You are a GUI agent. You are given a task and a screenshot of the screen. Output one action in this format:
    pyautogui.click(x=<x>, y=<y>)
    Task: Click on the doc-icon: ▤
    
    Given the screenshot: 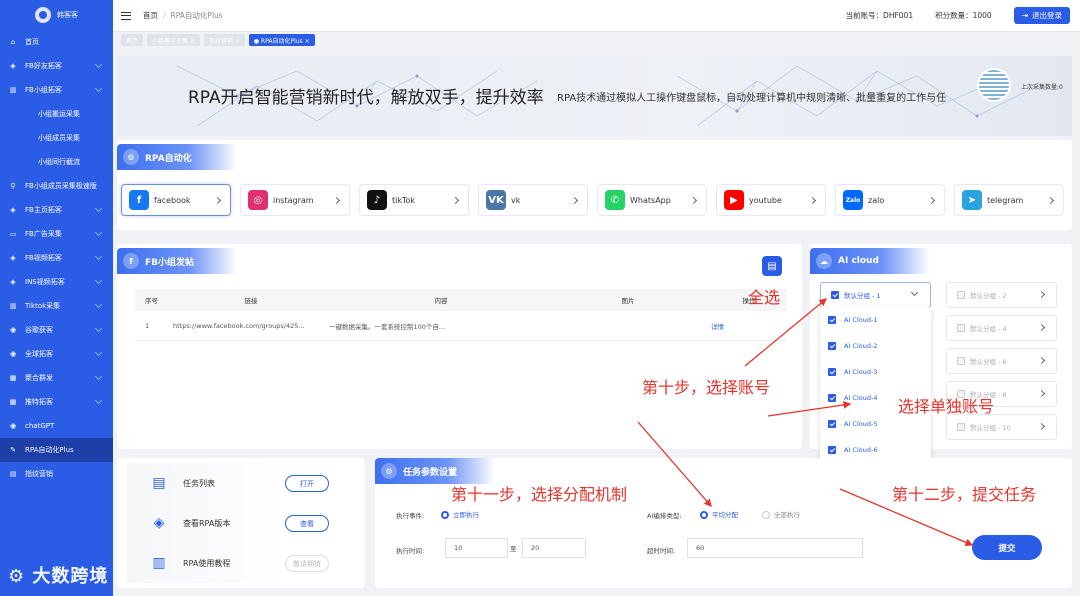 What is the action you would take?
    pyautogui.click(x=13, y=474)
    